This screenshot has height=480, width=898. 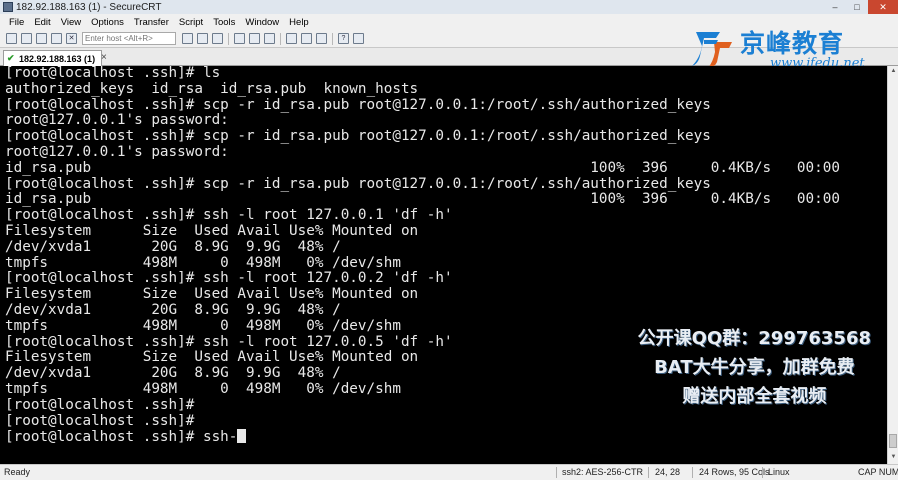 I want to click on jfedu-logo: 京峰教育 www.jfedu.net, so click(x=792, y=48).